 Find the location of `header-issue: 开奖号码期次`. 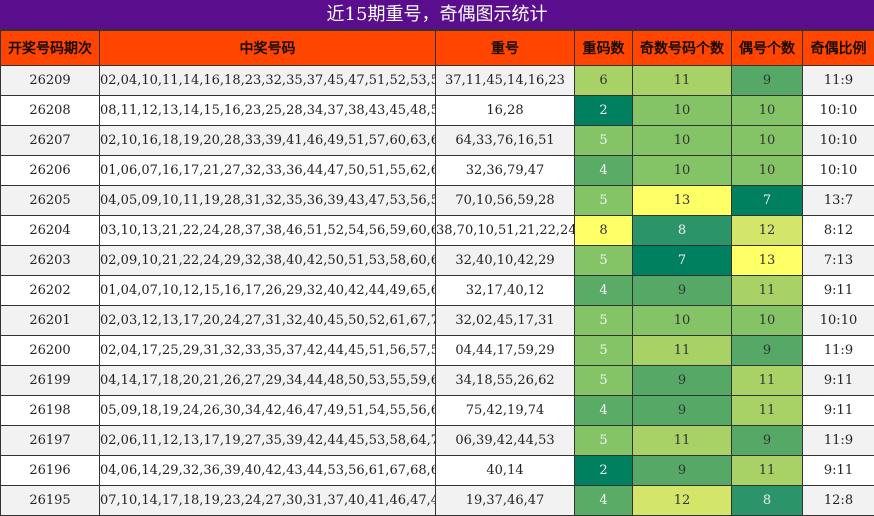

header-issue: 开奖号码期次 is located at coordinates (50, 48).